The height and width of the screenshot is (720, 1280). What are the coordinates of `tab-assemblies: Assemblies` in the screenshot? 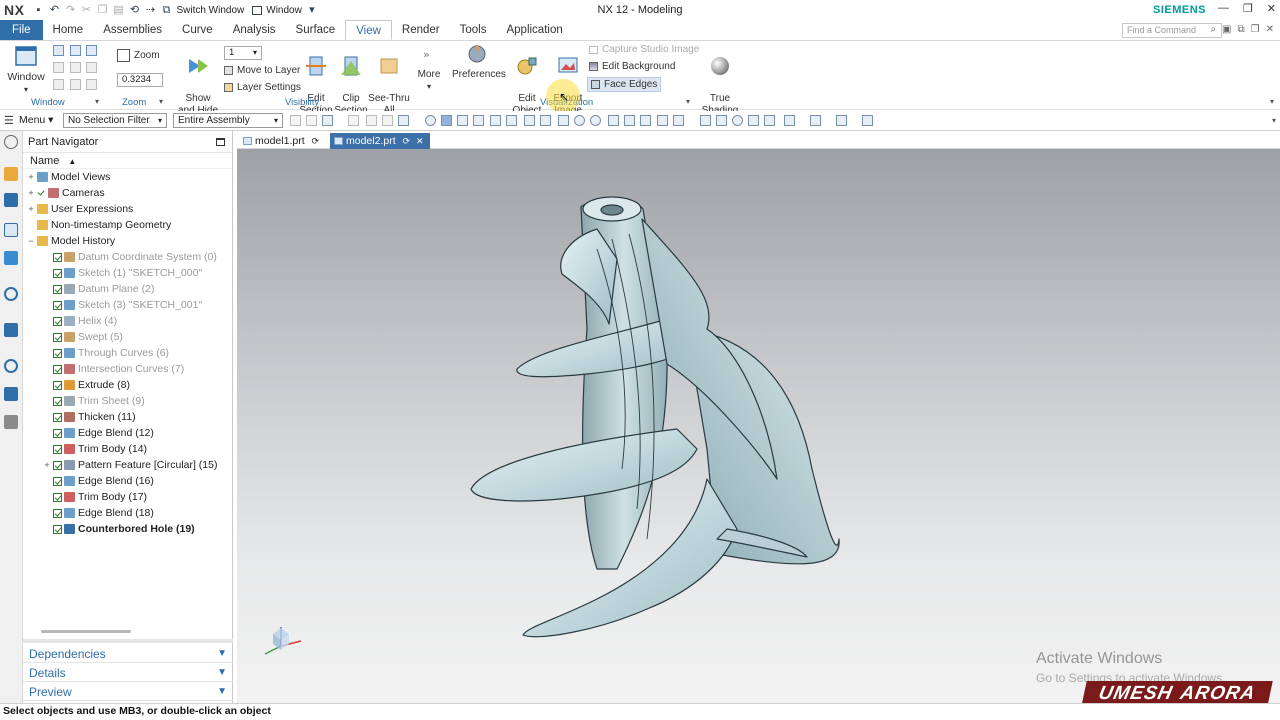 It's located at (132, 30).